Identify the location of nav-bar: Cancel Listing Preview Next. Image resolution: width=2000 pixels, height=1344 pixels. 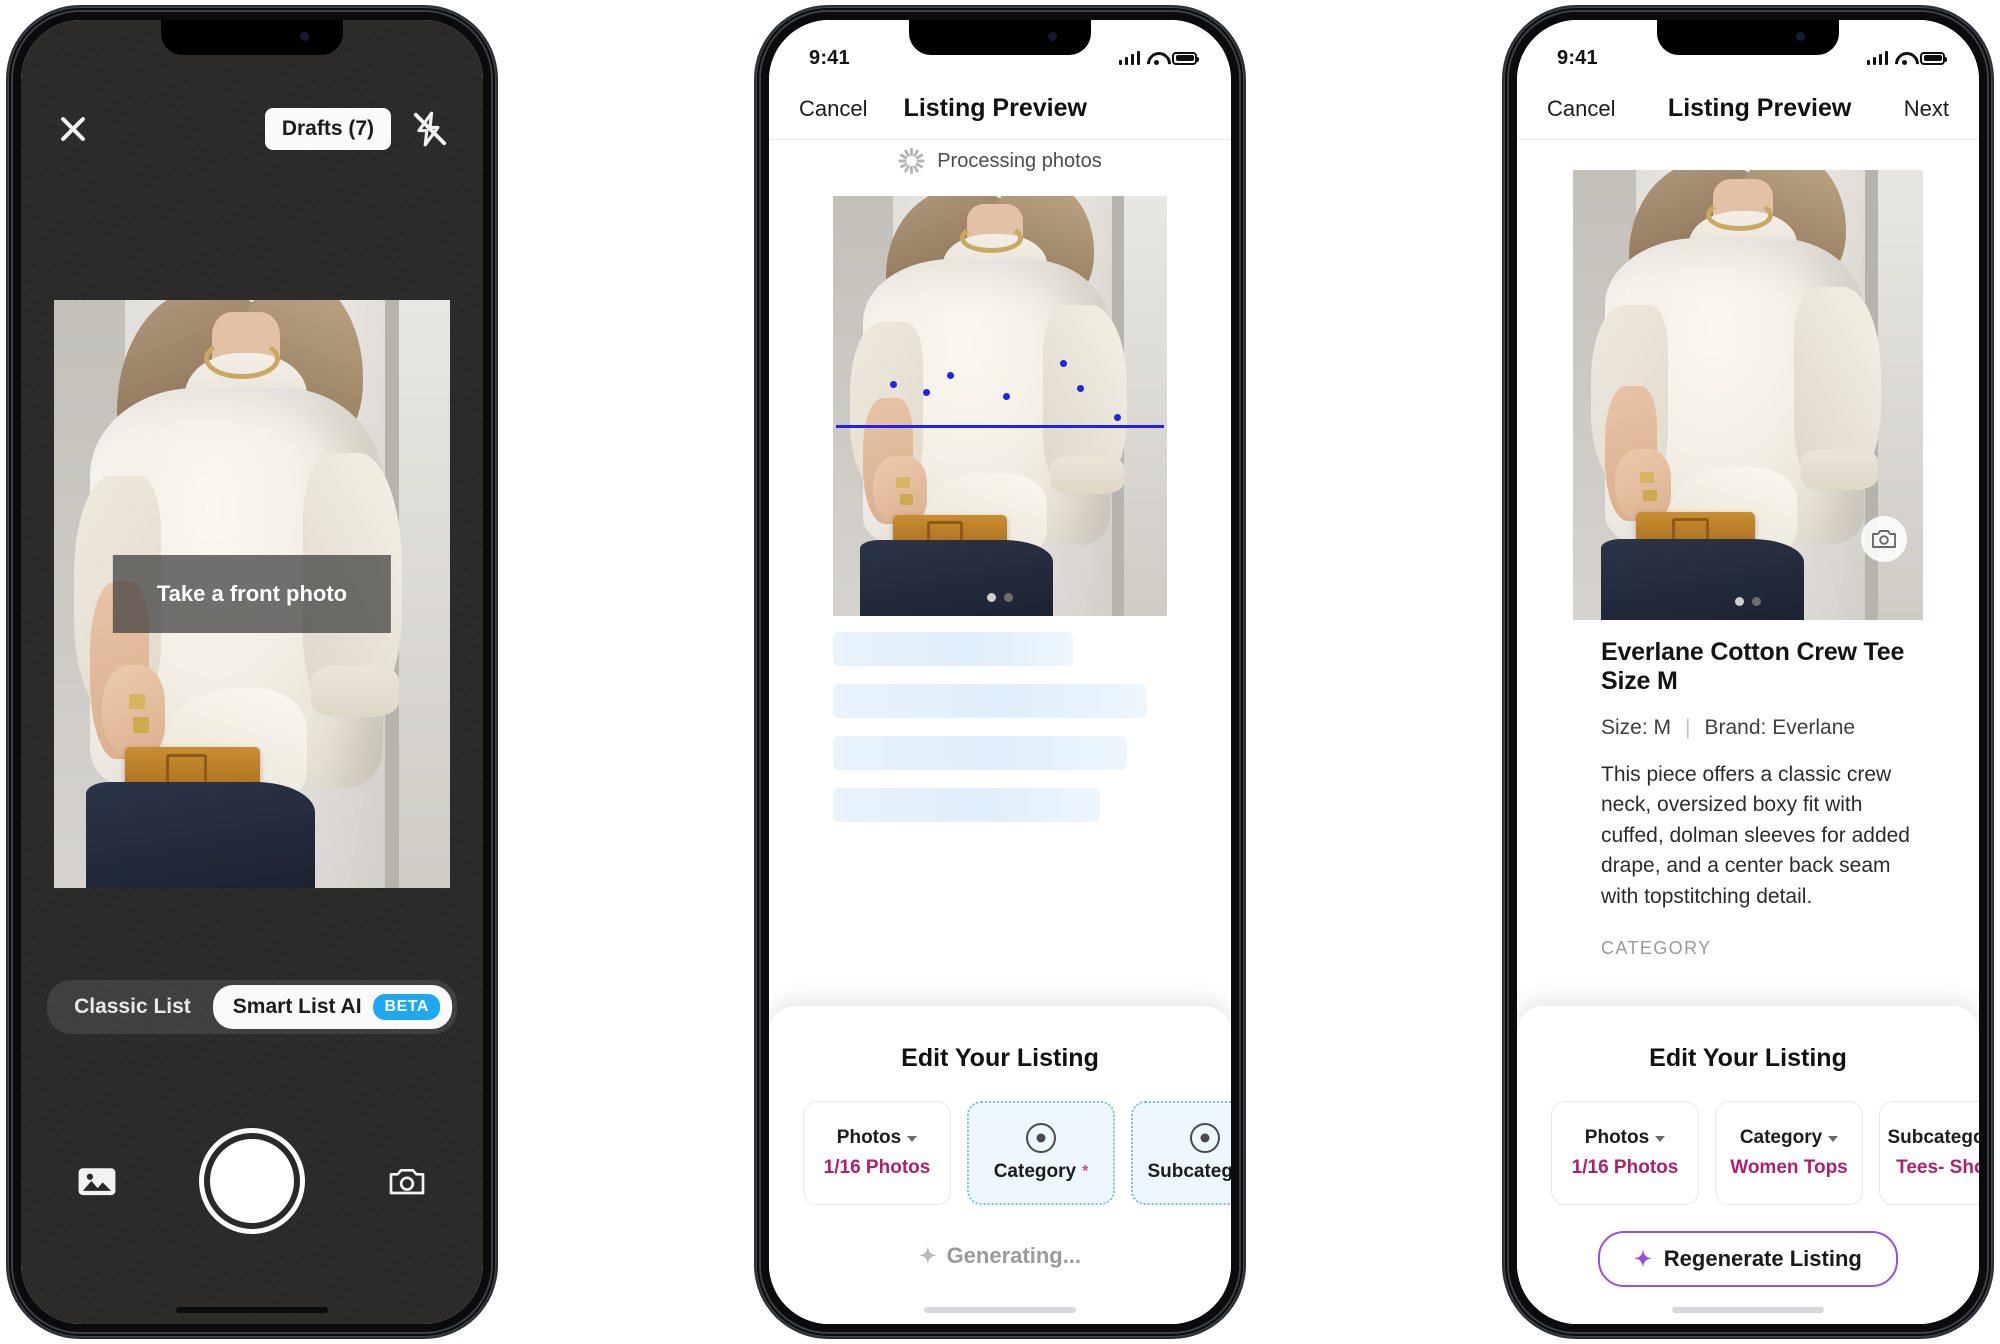
(1748, 109).